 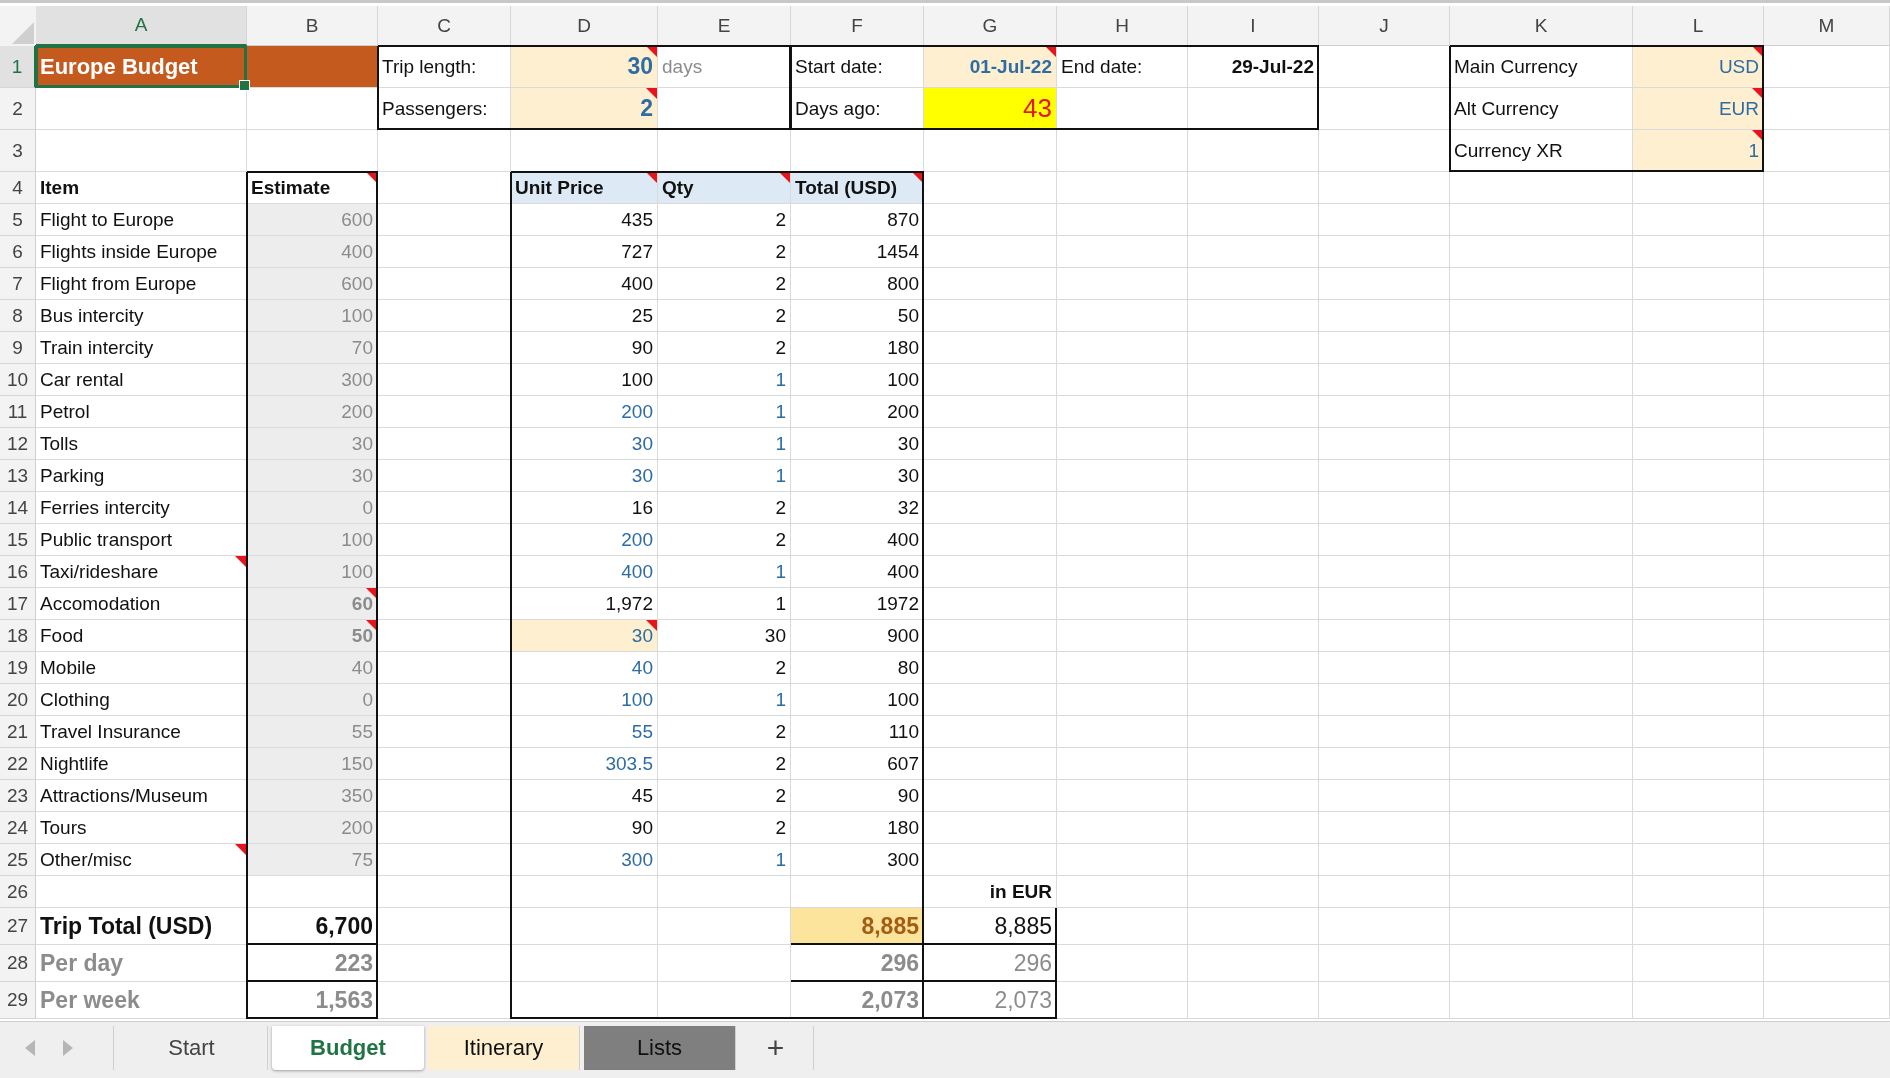 I want to click on row-header: 6, so click(x=18, y=252).